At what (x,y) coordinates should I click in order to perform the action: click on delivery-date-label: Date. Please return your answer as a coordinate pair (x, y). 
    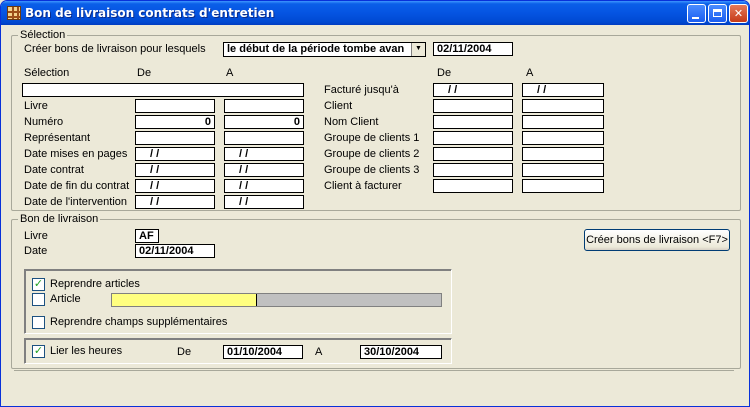
    Looking at the image, I should click on (36, 251).